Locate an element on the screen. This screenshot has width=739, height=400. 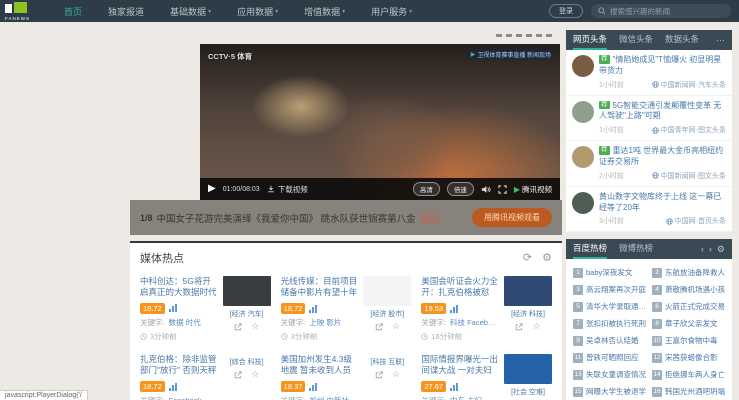
news-title-link: 扎克伯格：除非监管部门"放行" 否则天秤币不会面世 is located at coordinates (179, 365).